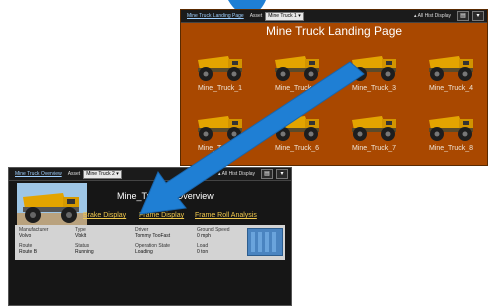  Describe the element at coordinates (265, 242) in the screenshot. I see `bar-gauge` at that location.